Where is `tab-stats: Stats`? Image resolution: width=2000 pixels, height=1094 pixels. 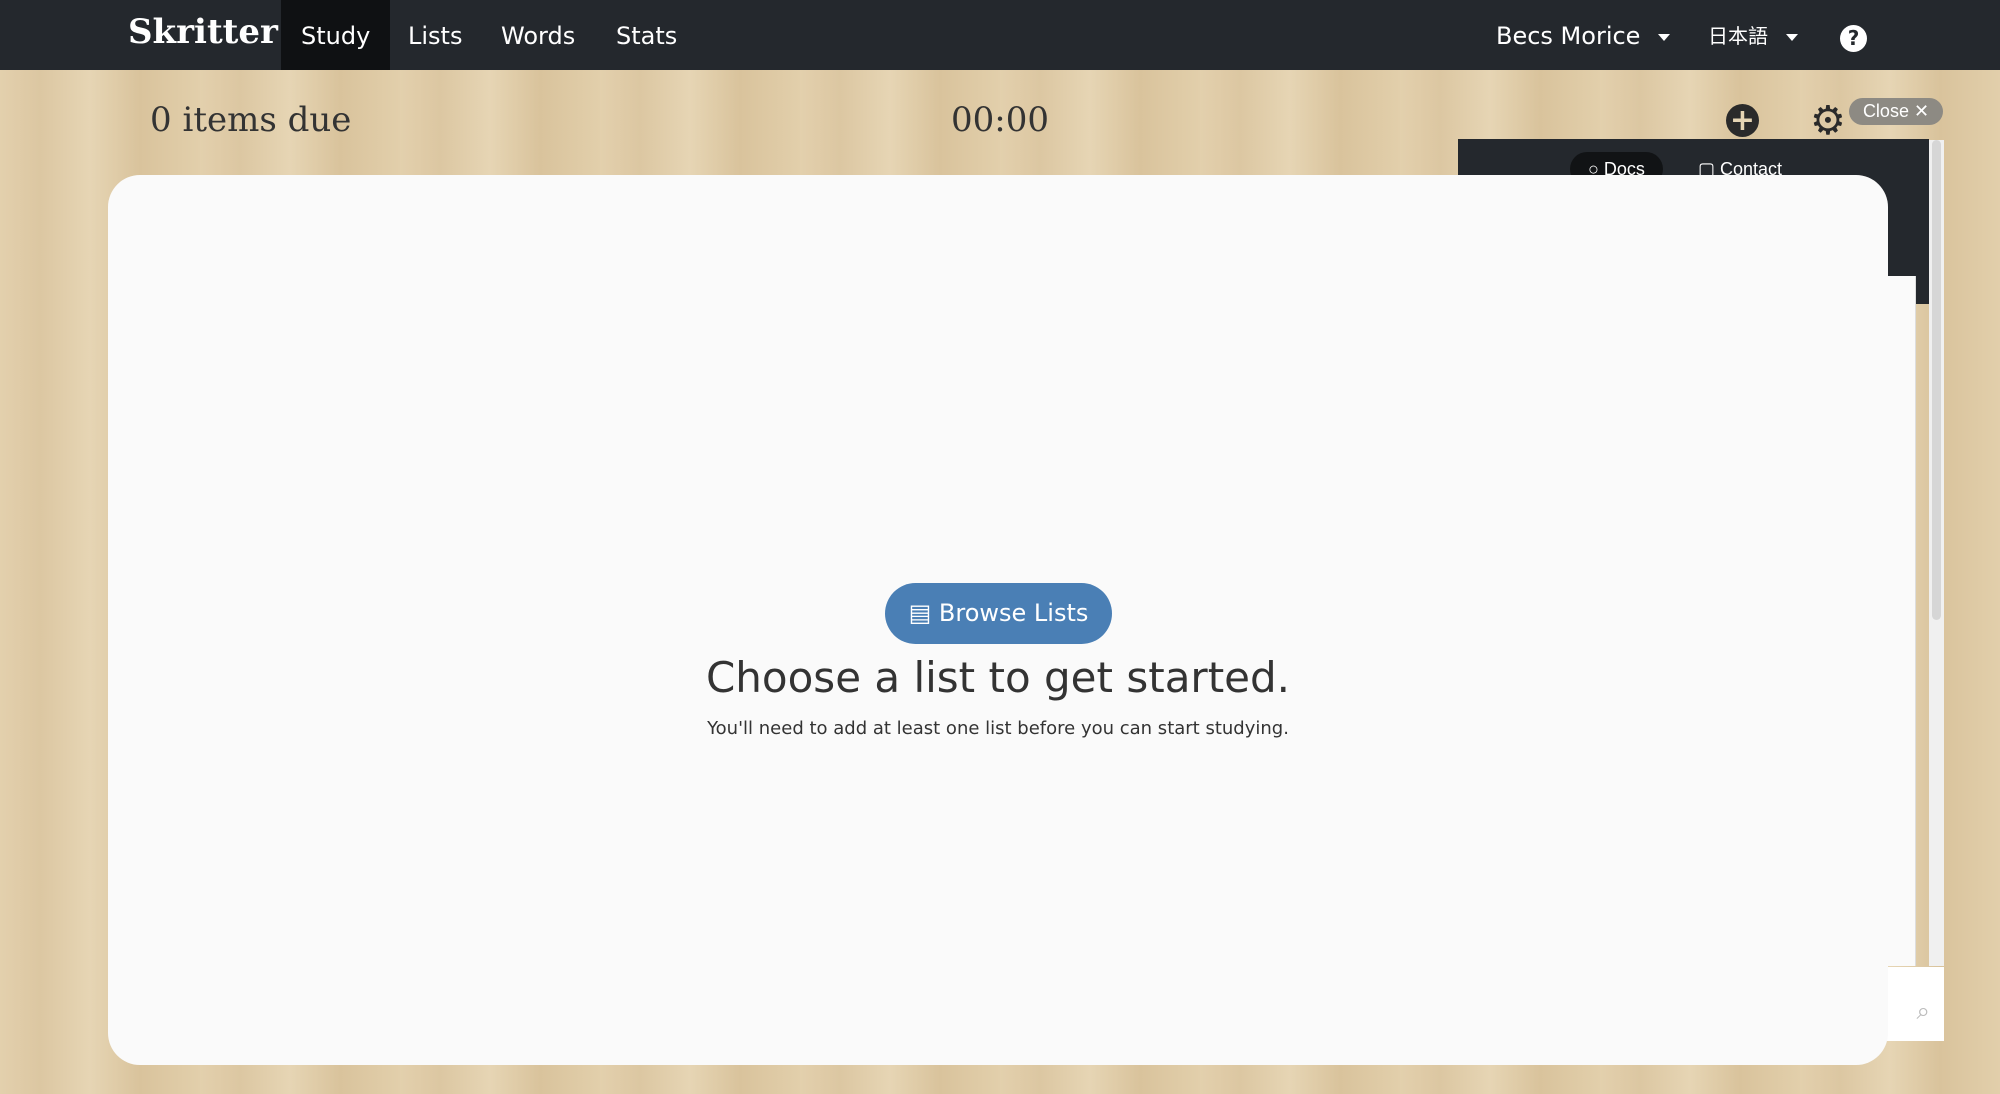
tab-stats: Stats is located at coordinates (646, 35).